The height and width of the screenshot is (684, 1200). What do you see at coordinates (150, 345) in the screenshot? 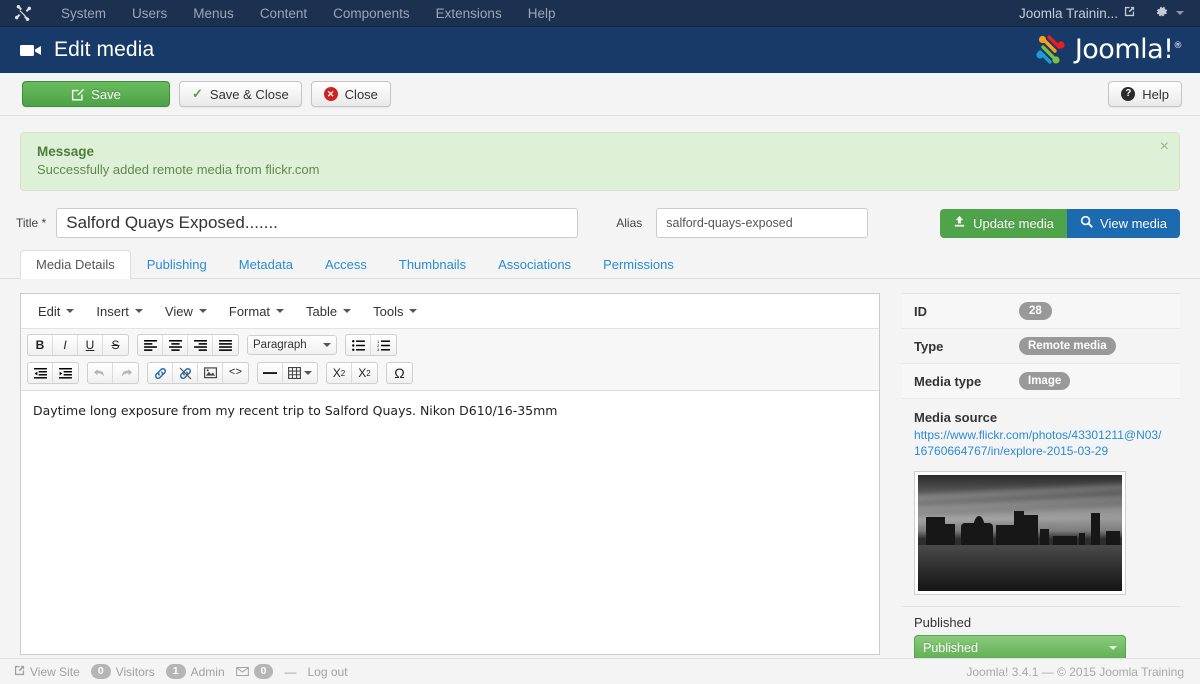
I see `align-left-icon` at bounding box center [150, 345].